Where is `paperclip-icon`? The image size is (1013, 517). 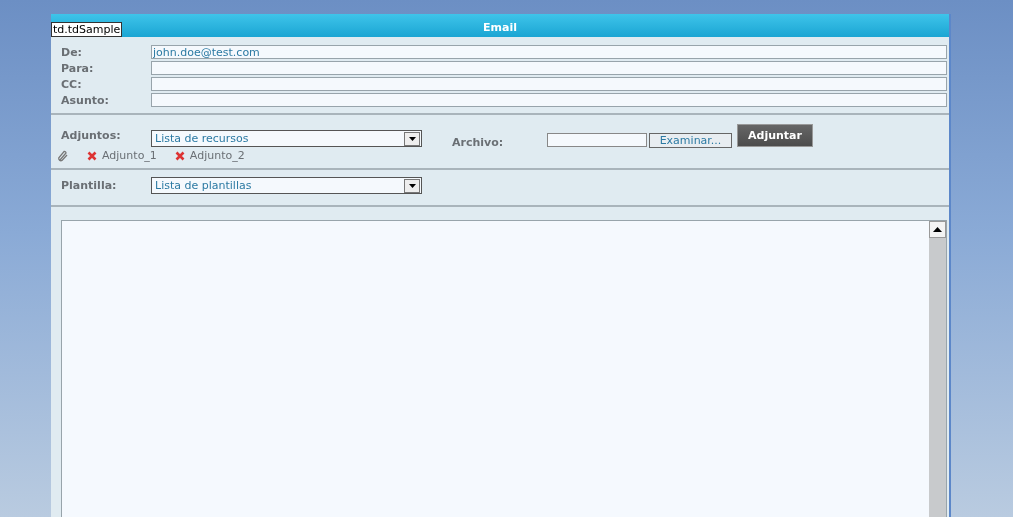
paperclip-icon is located at coordinates (63, 155).